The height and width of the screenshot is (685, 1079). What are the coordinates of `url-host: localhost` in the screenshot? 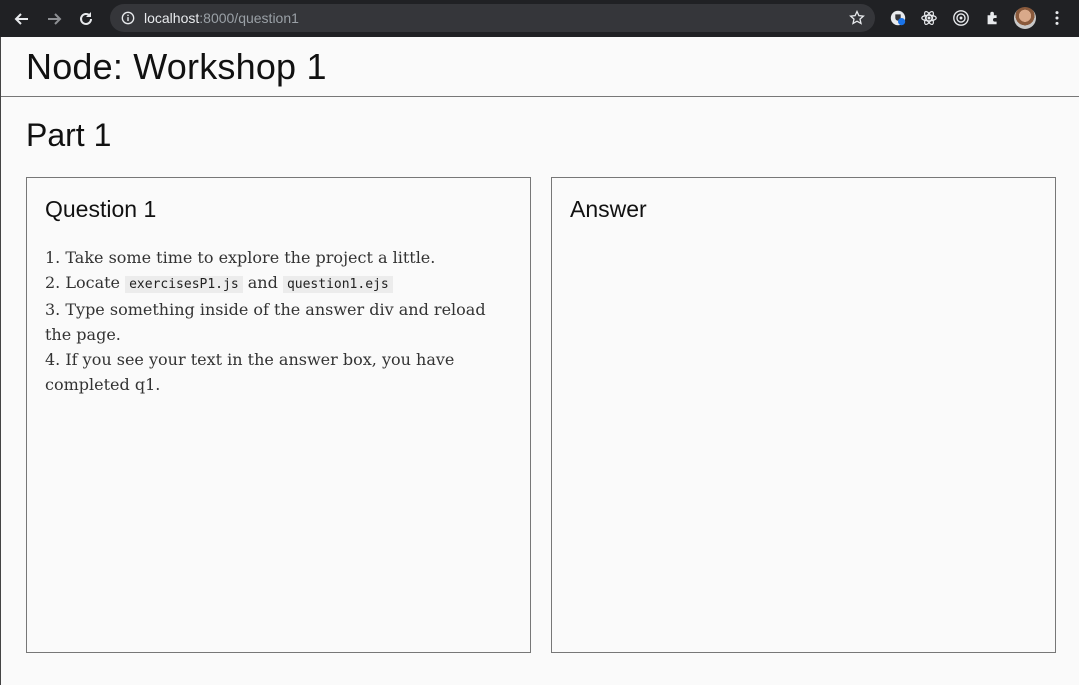 It's located at (172, 18).